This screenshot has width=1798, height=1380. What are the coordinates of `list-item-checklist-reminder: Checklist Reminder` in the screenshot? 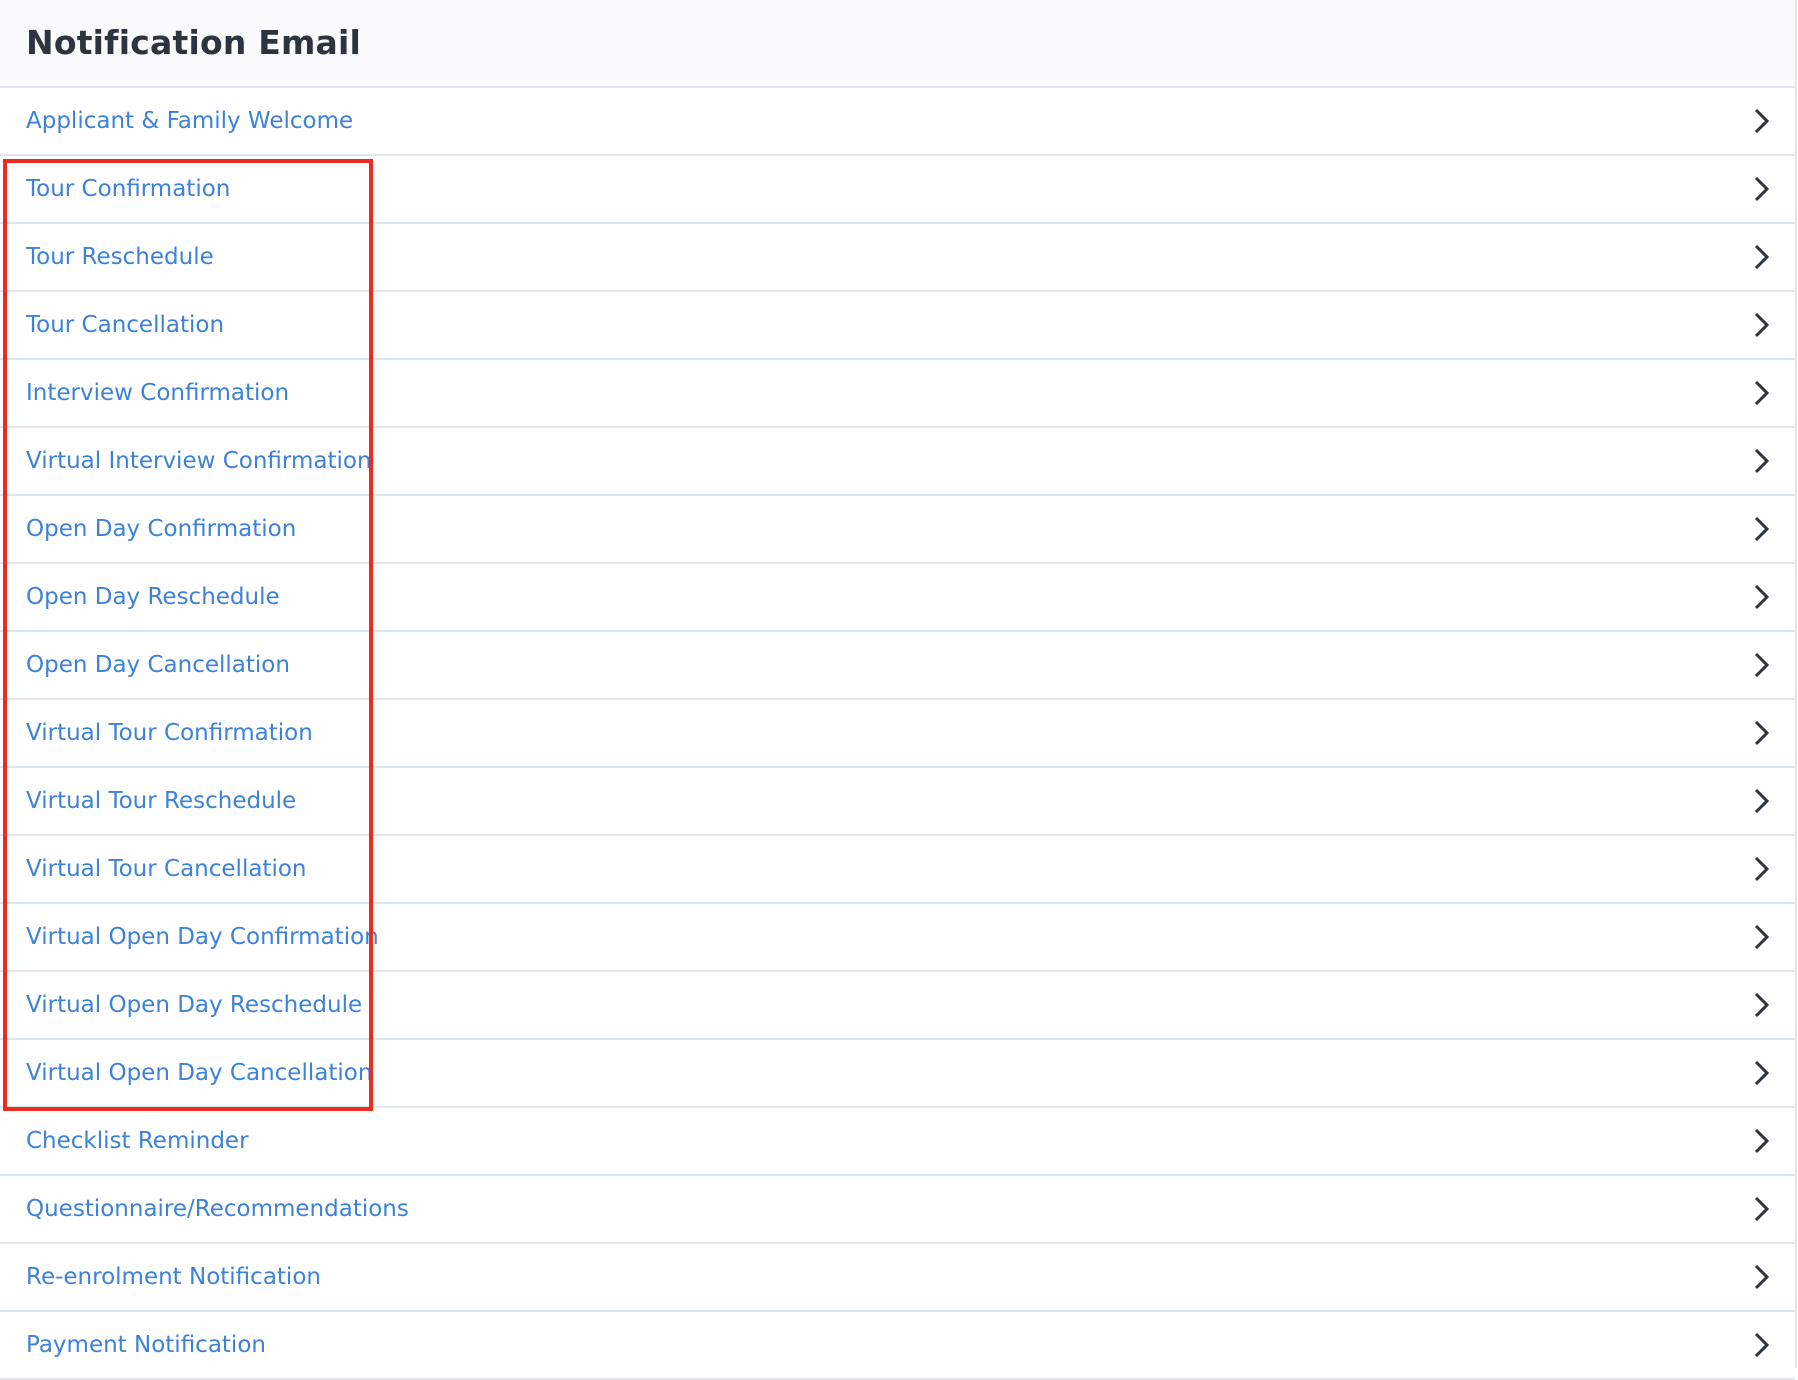 It's located at (897, 1142).